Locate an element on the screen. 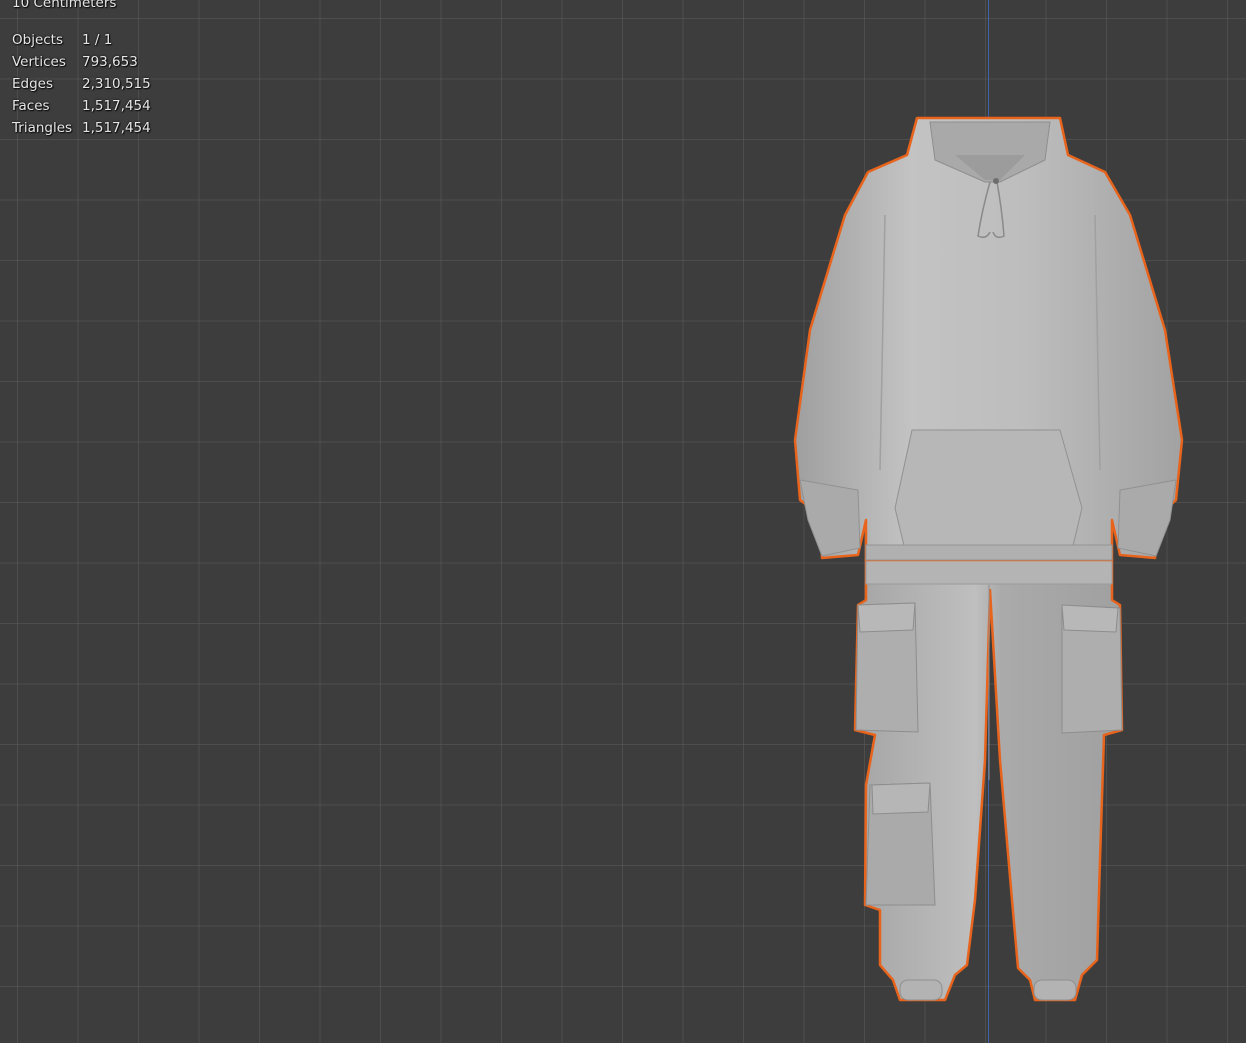 This screenshot has height=1043, width=1246. stat-label: Triangles is located at coordinates (42, 128).